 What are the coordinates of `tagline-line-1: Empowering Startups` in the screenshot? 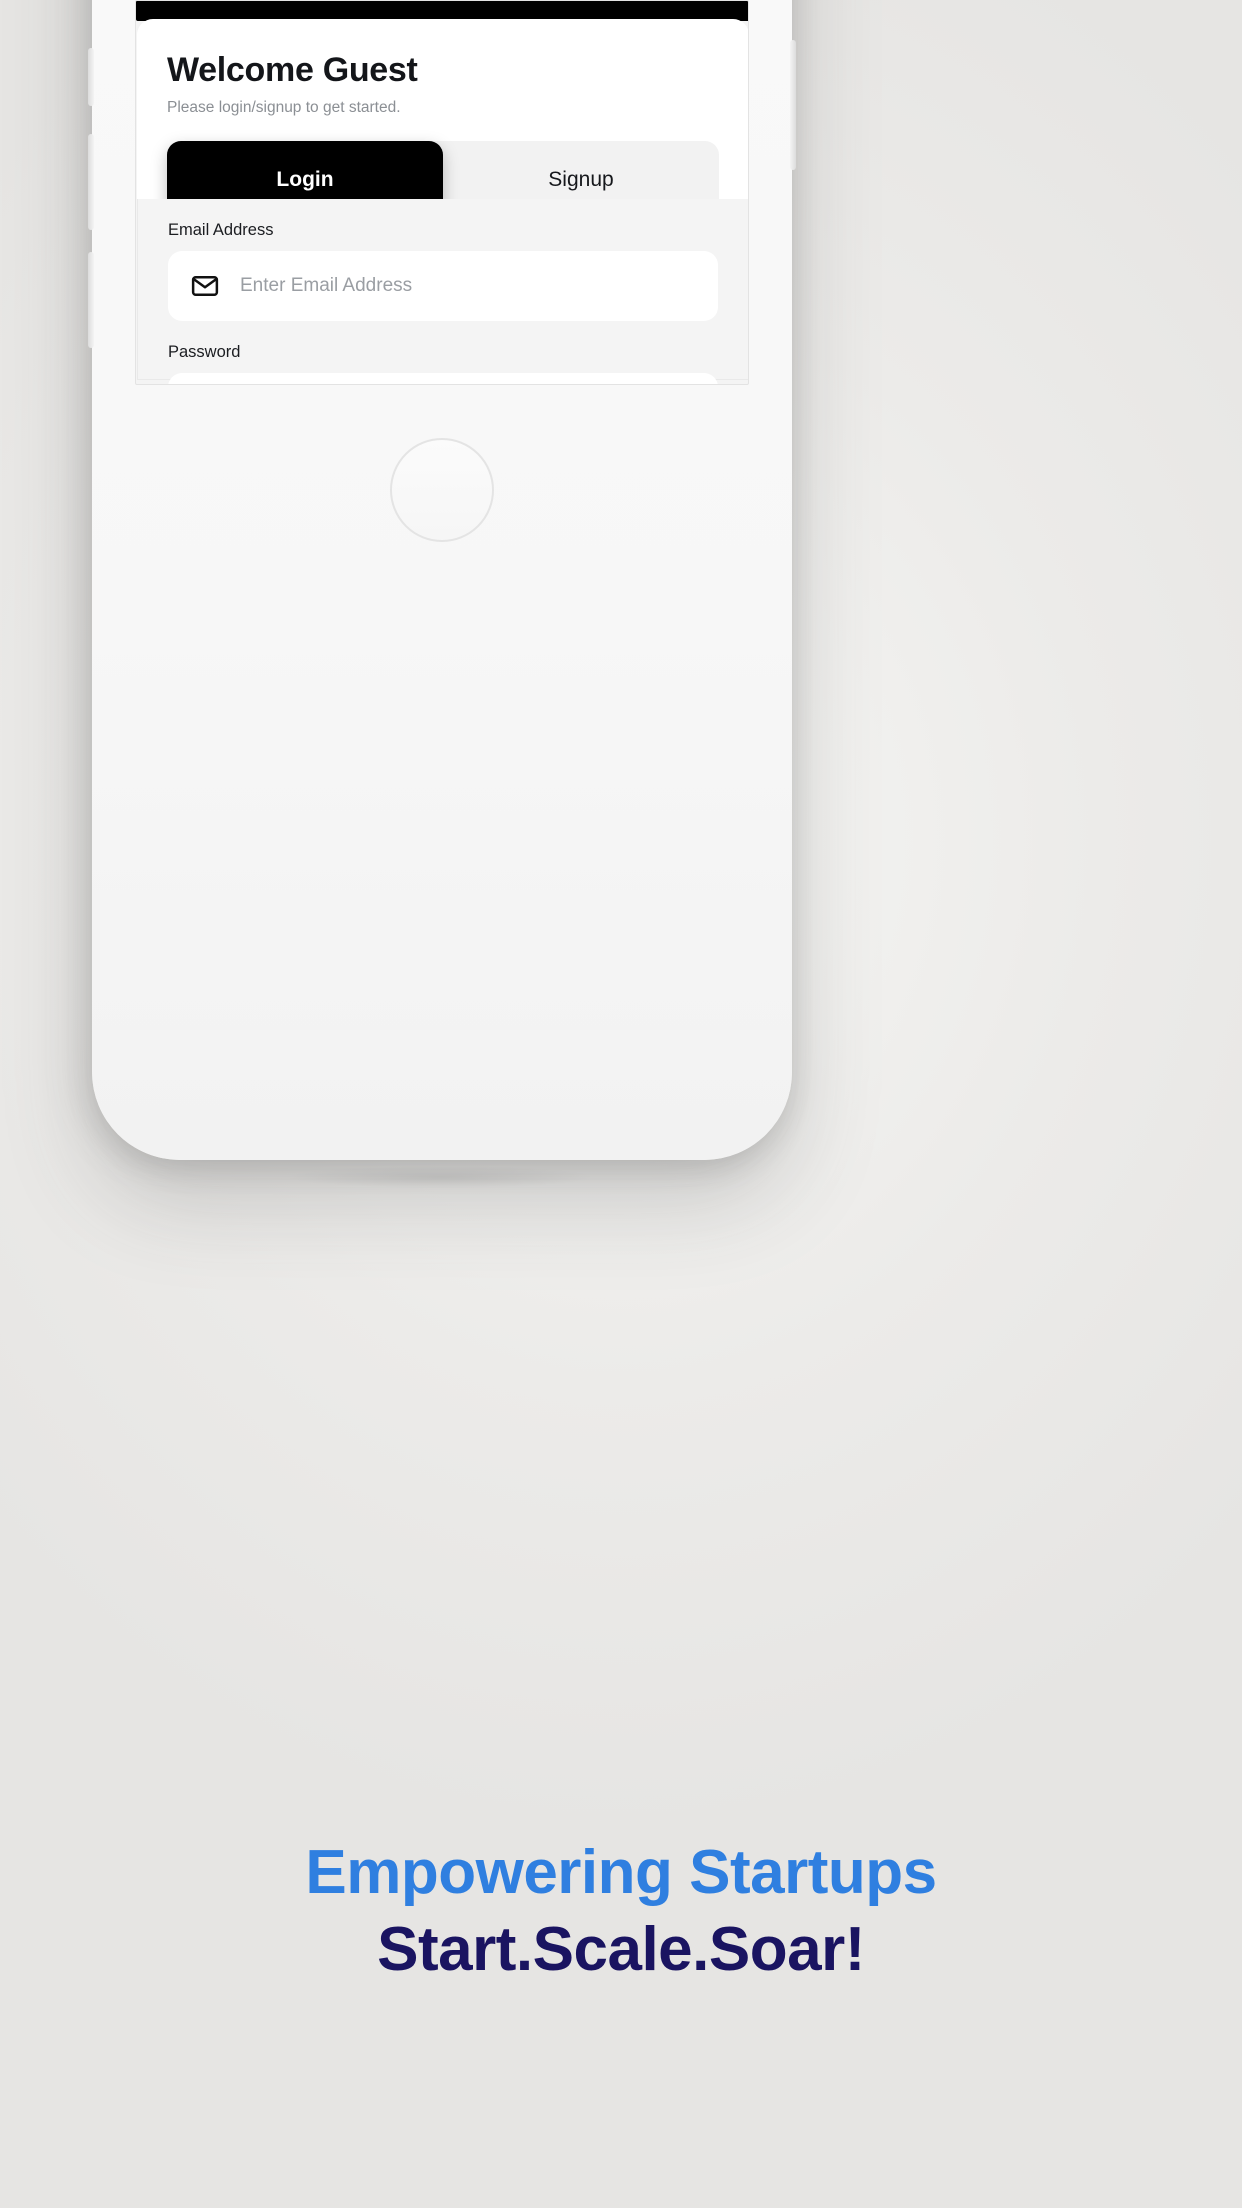 It's located at (621, 1872).